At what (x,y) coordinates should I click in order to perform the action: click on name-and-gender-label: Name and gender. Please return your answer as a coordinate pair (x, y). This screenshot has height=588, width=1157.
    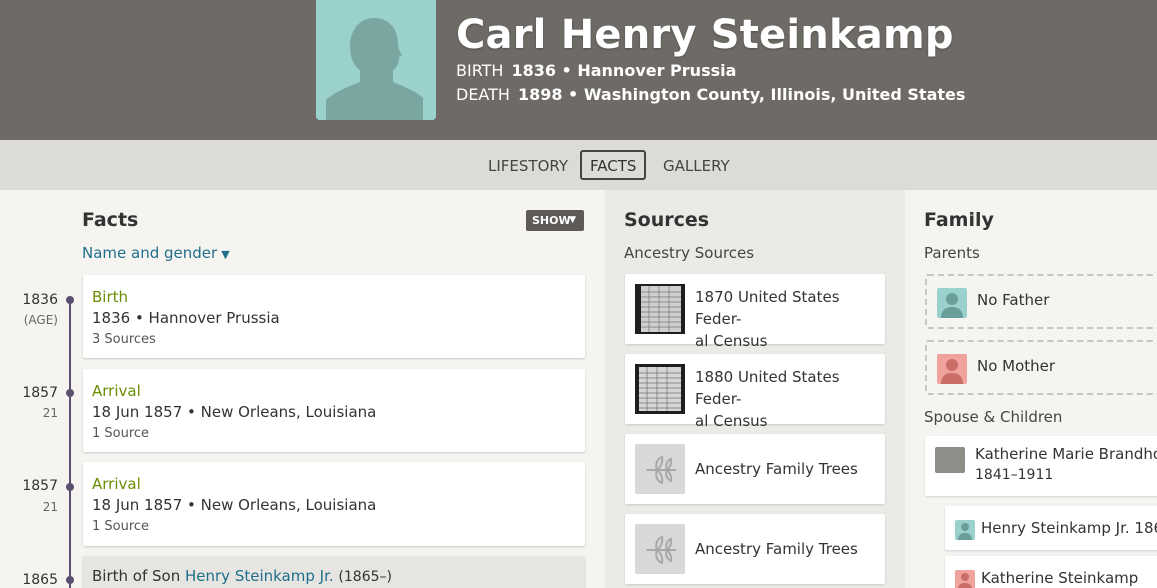
    Looking at the image, I should click on (150, 253).